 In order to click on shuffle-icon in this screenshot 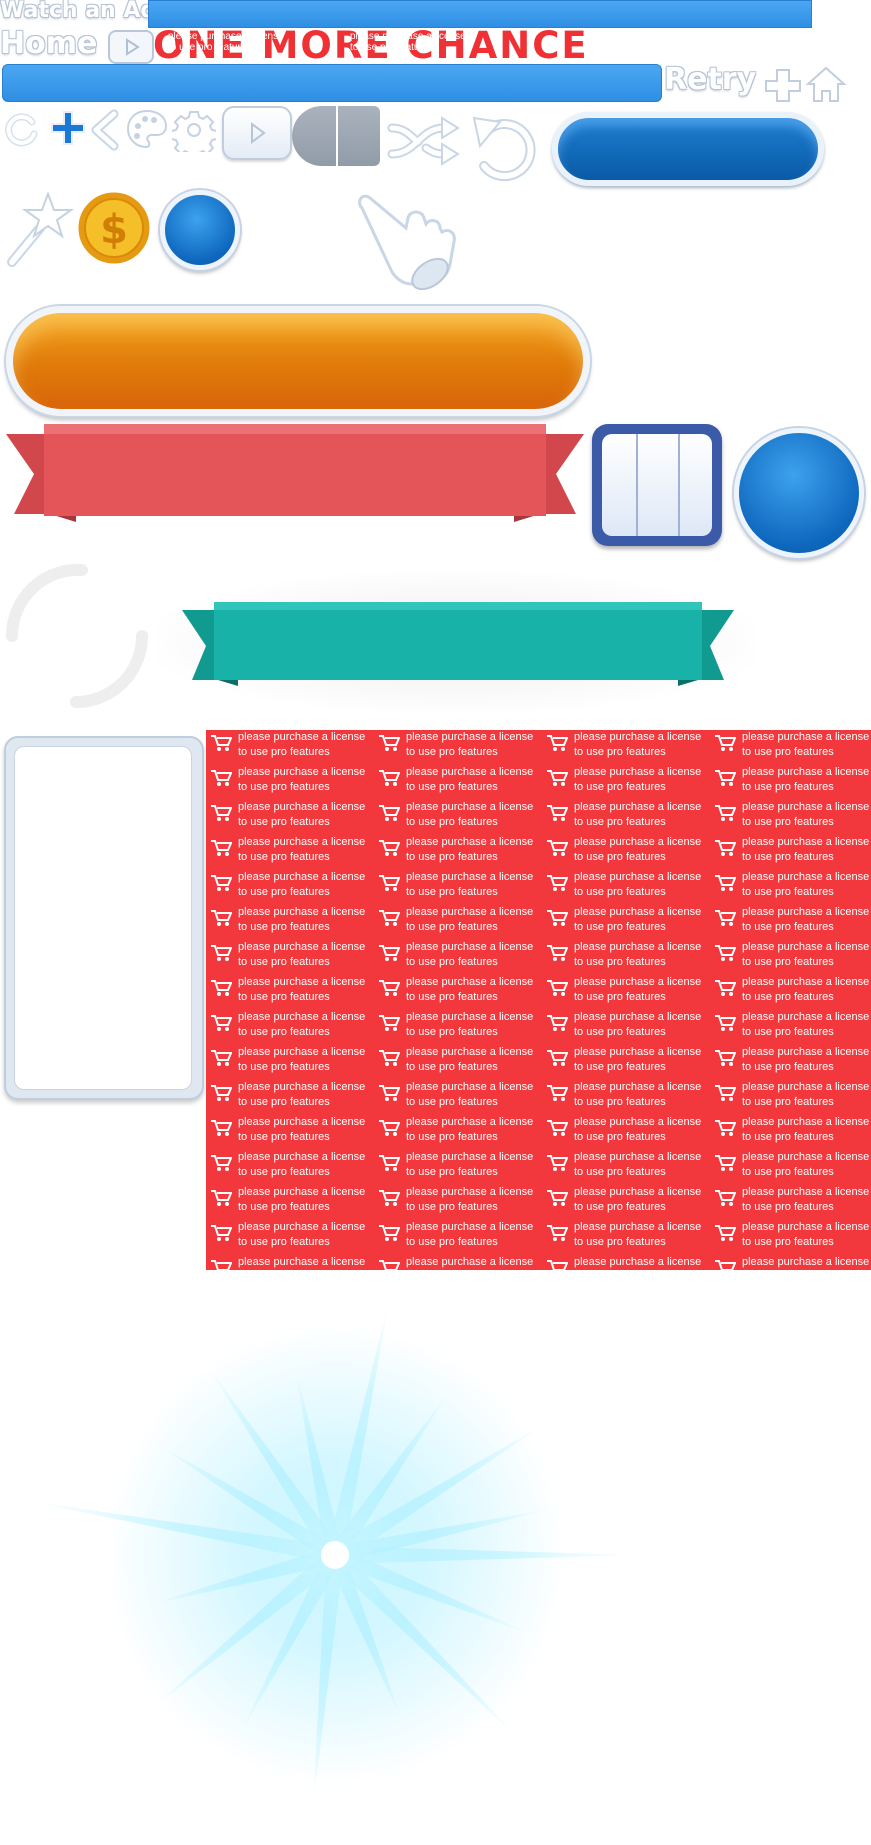, I will do `click(426, 147)`.